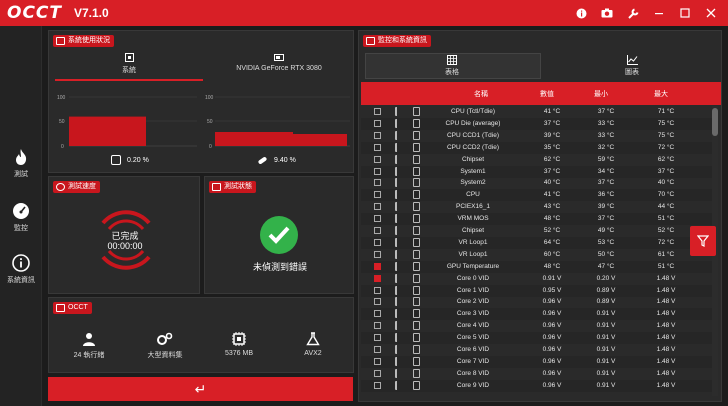 This screenshot has height=406, width=728. Describe the element at coordinates (666, 111) in the screenshot. I see `cell-max: 71 °C` at that location.